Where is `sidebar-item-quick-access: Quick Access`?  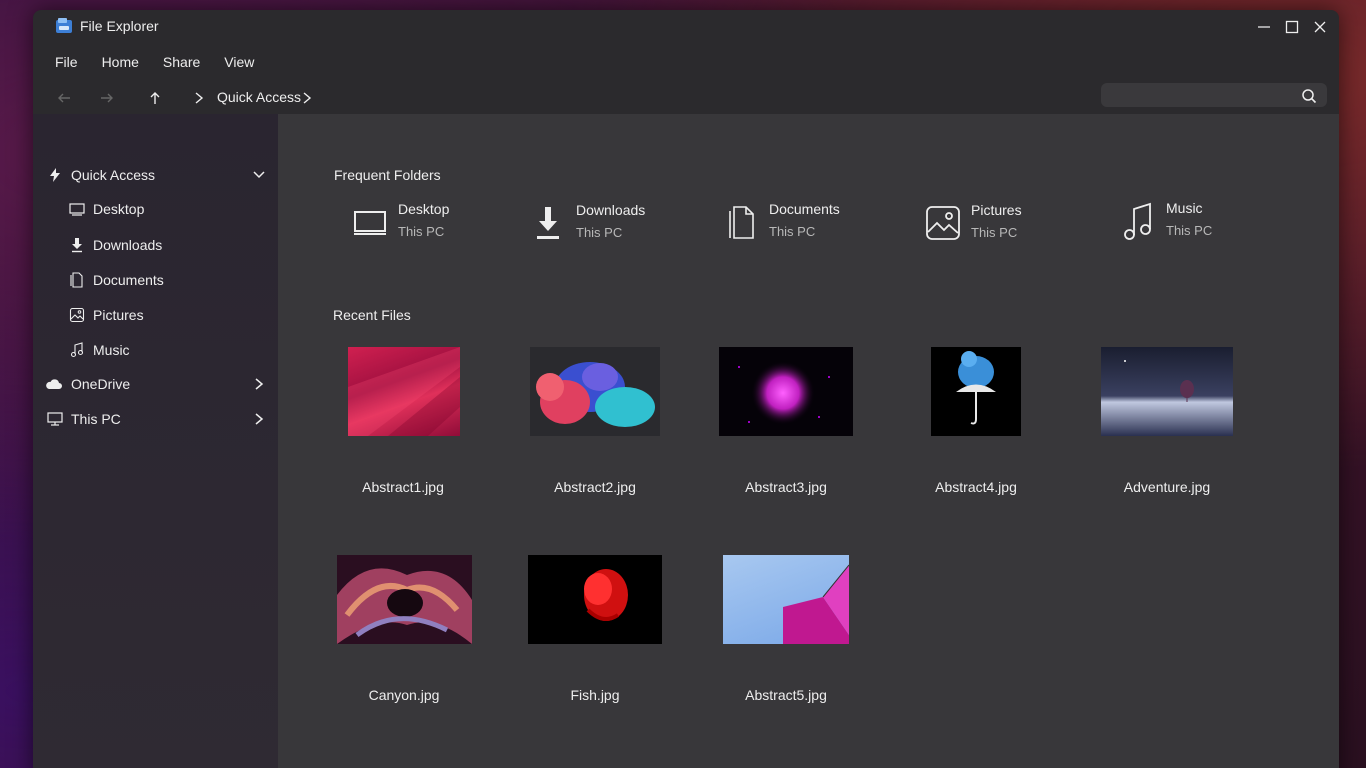
sidebar-item-quick-access: Quick Access is located at coordinates (101, 175).